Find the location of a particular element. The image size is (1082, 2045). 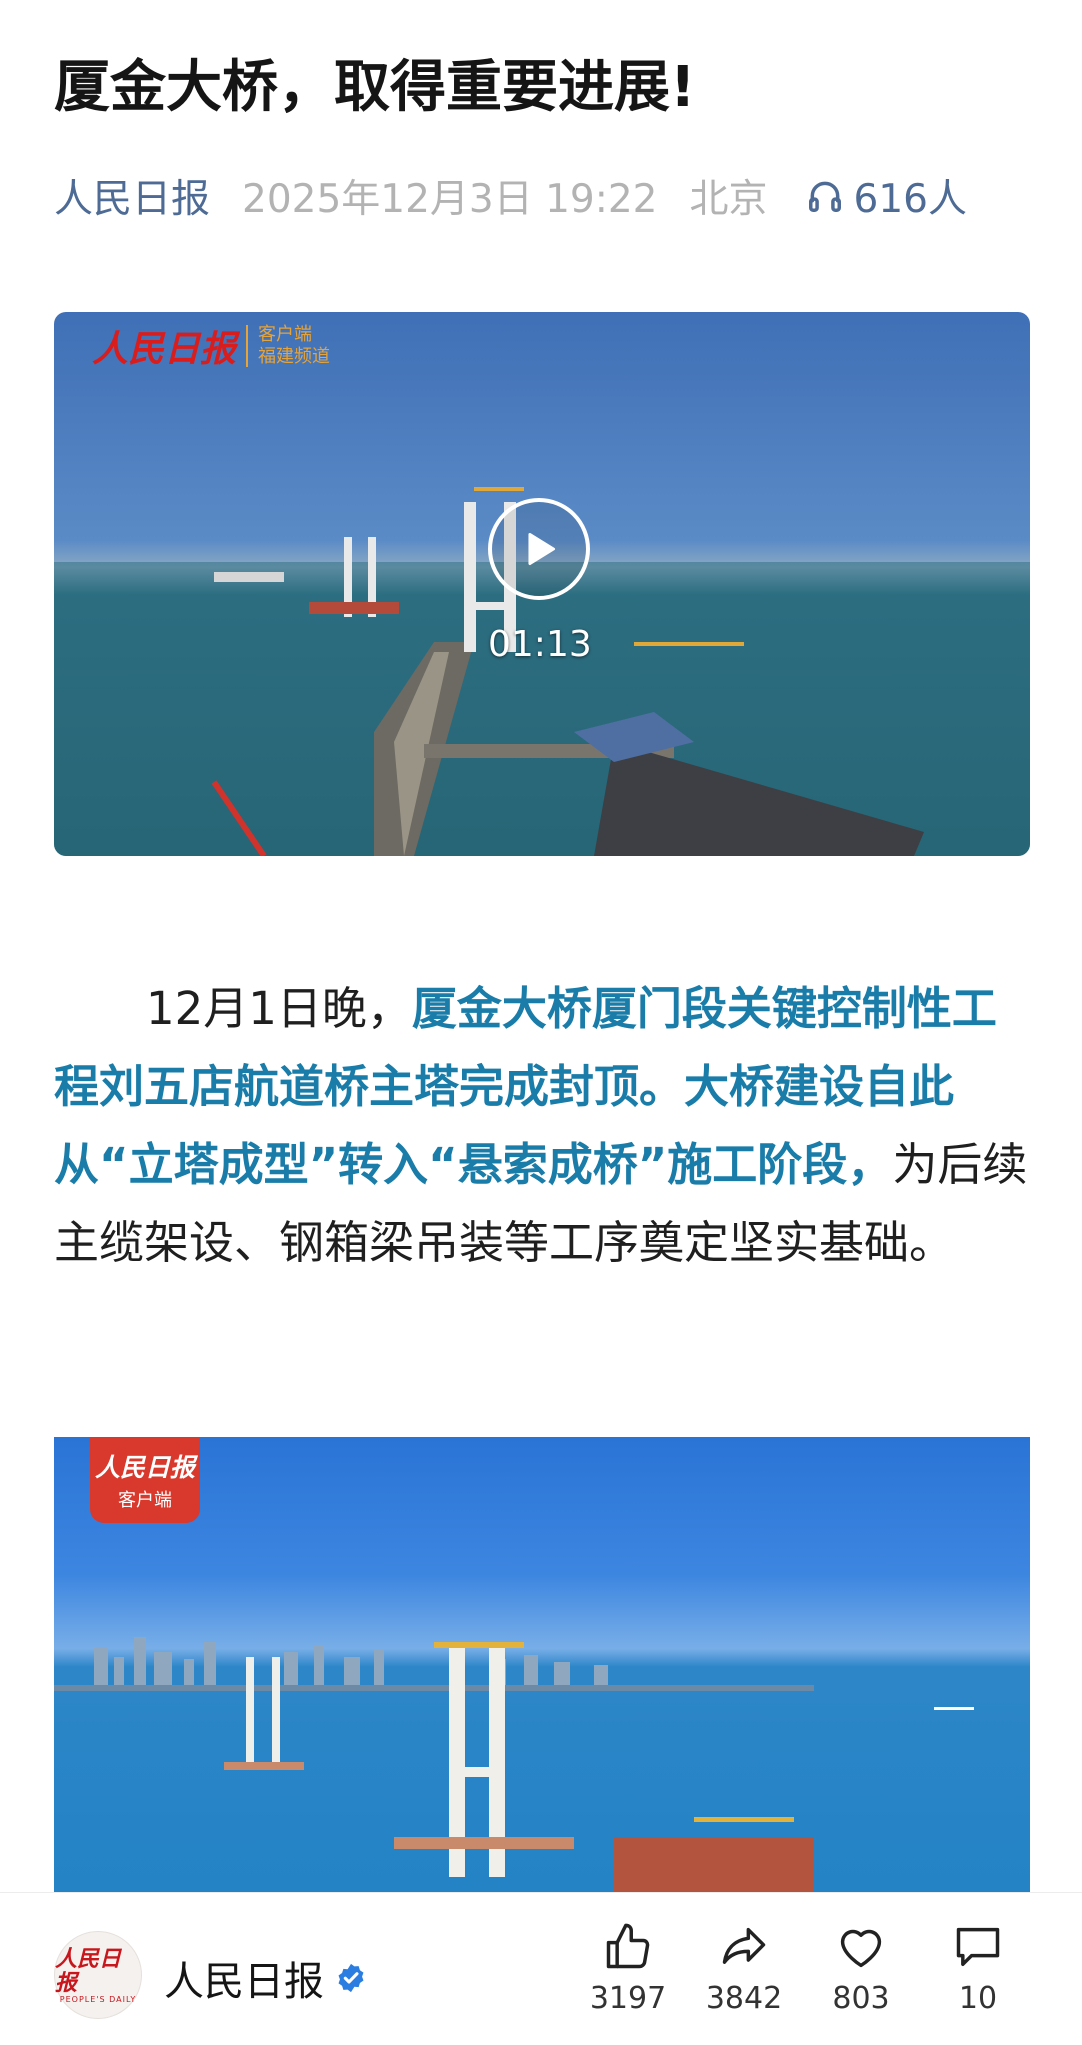

listen-button: 616人 is located at coordinates (886, 196).